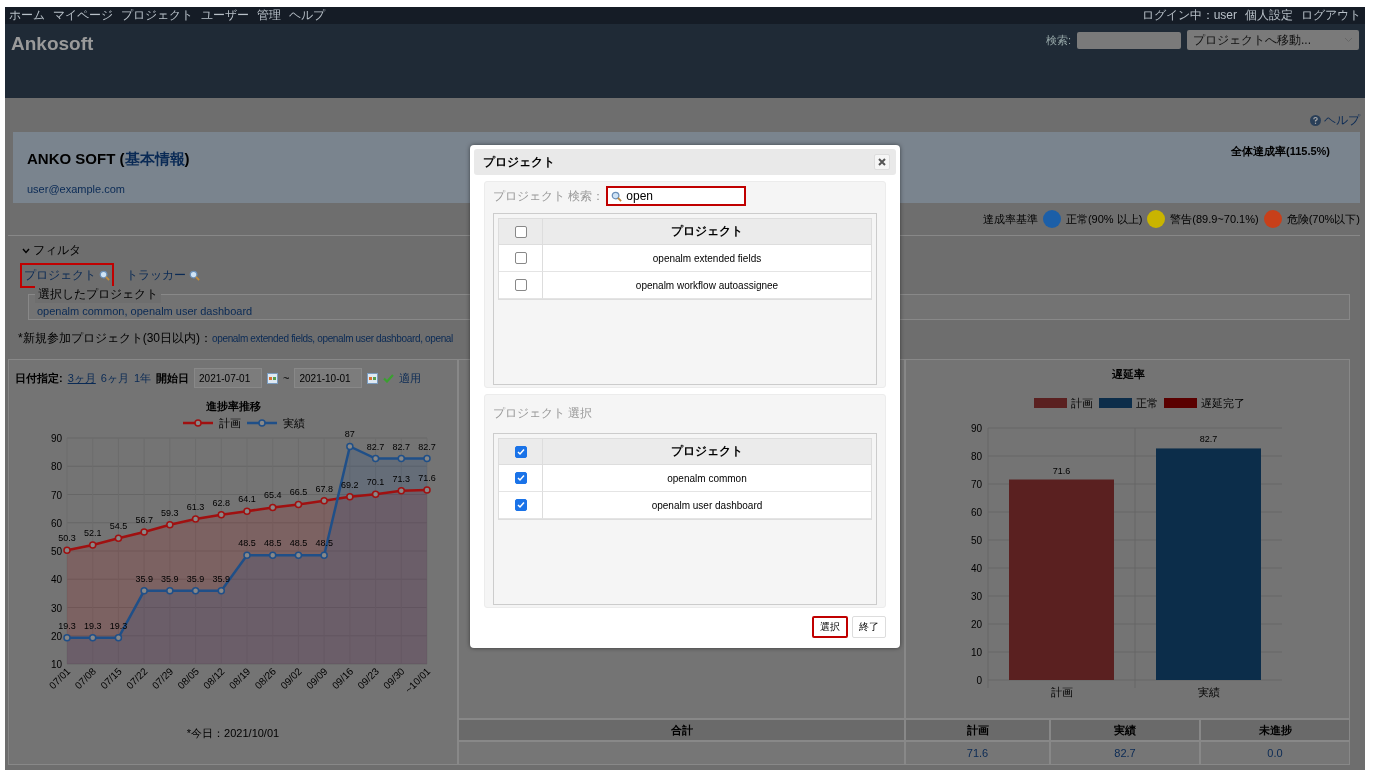 The height and width of the screenshot is (776, 1379). What do you see at coordinates (410, 378) in the screenshot?
I see `apply-link: 適用` at bounding box center [410, 378].